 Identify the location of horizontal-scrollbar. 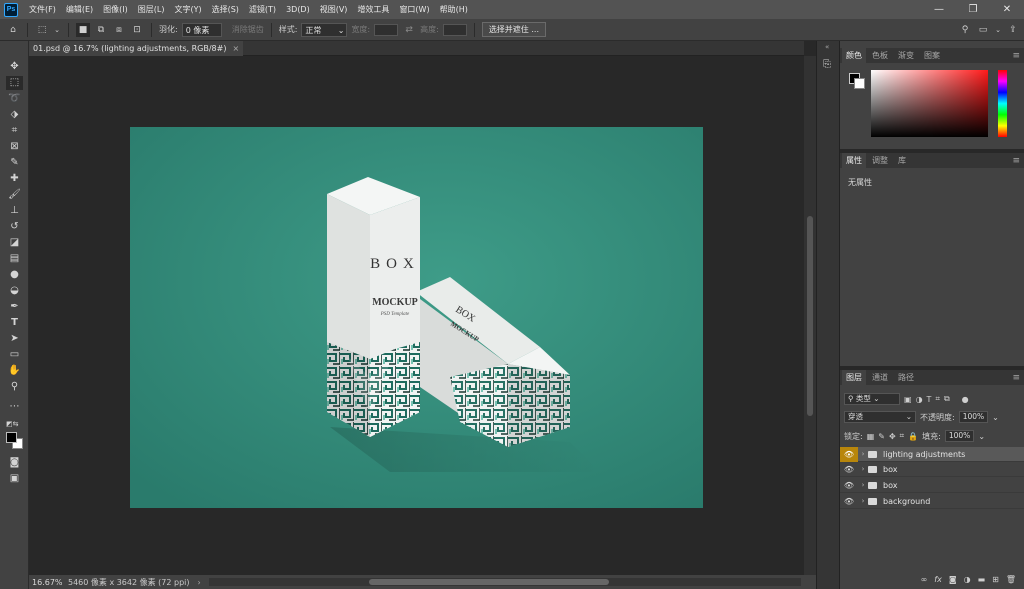
(505, 582).